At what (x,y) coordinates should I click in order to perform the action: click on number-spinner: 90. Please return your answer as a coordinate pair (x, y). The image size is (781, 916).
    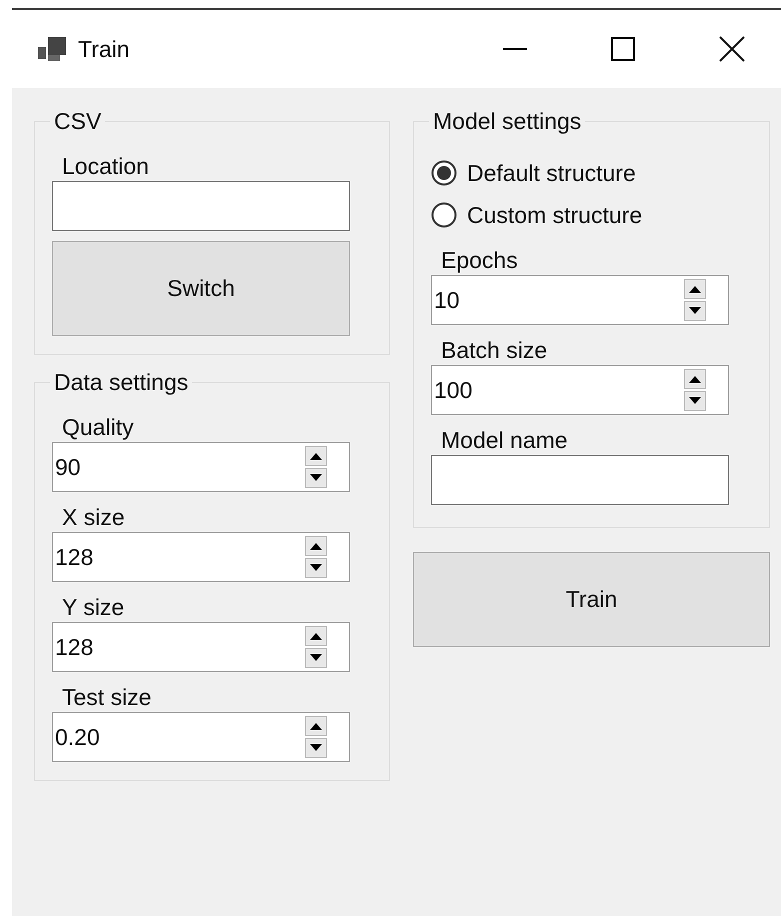
    Looking at the image, I should click on (201, 467).